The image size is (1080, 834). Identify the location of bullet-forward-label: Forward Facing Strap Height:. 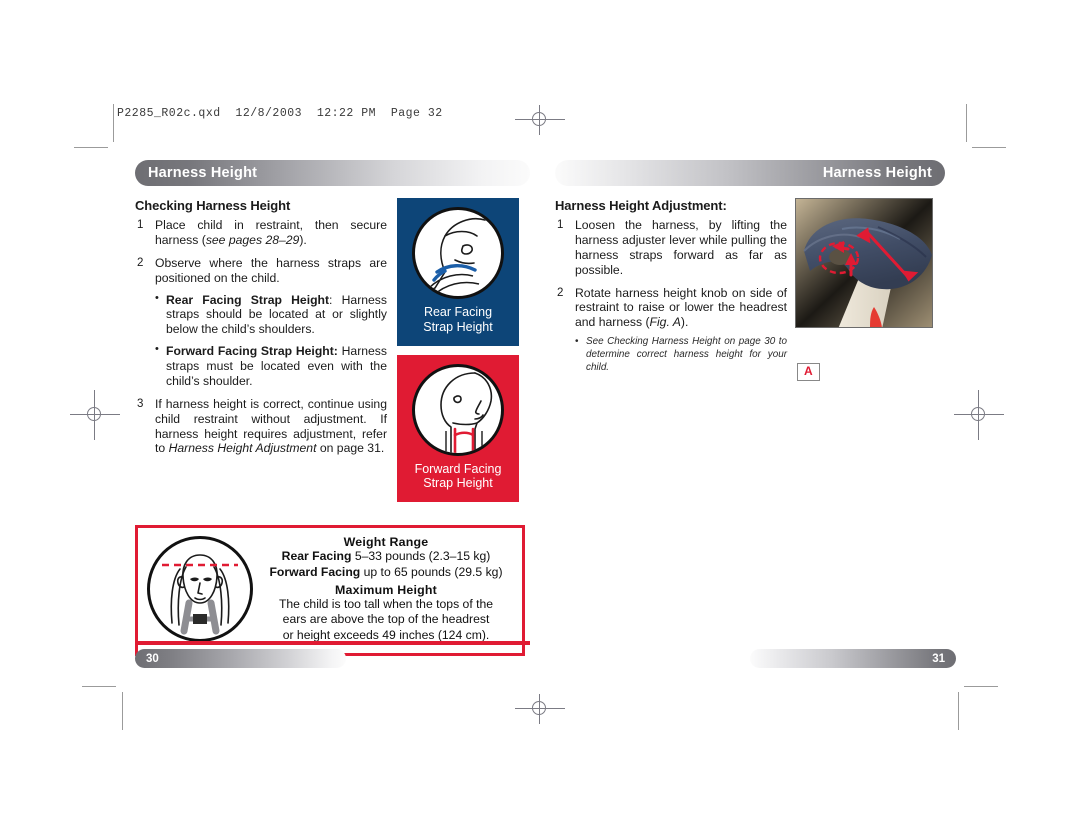
(252, 351).